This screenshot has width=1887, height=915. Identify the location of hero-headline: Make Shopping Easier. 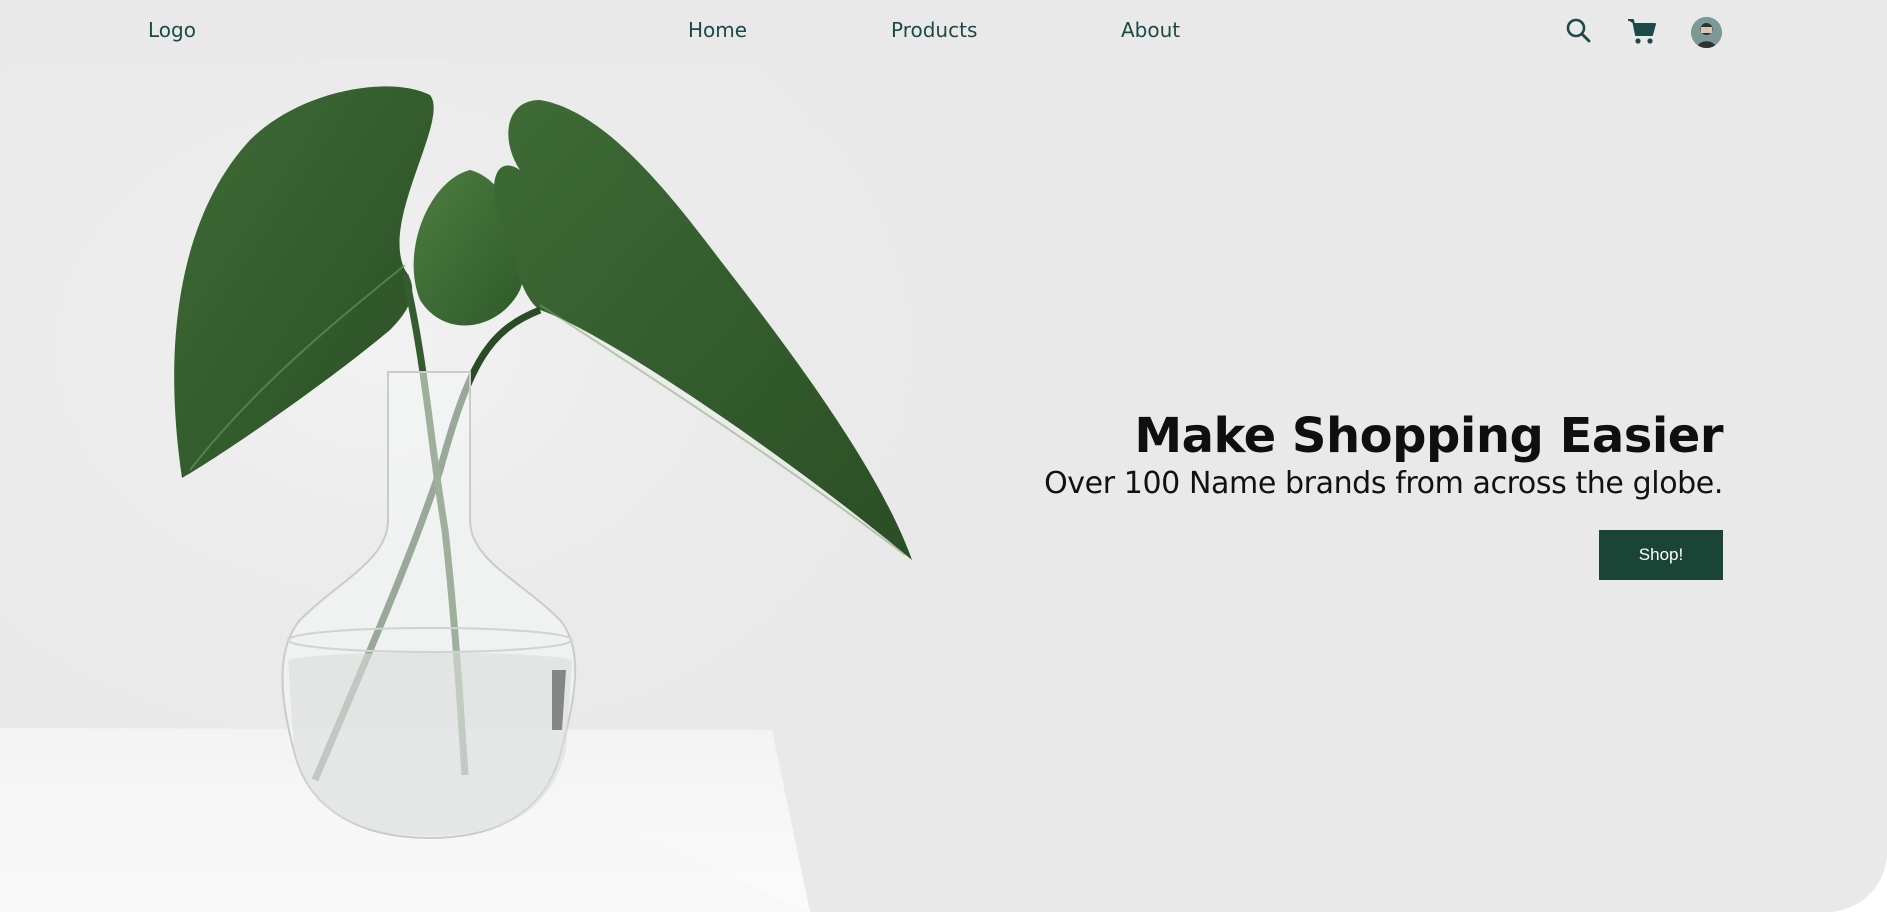
(1428, 436).